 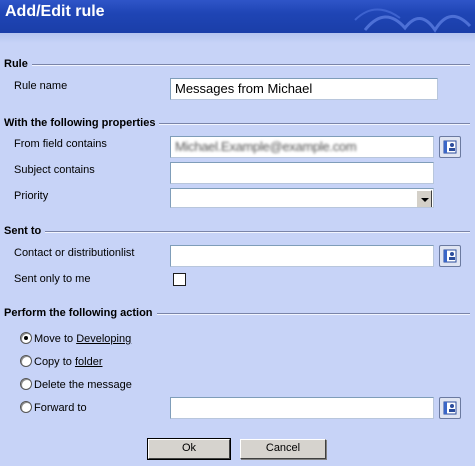 I want to click on from-address-book-button, so click(x=450, y=147).